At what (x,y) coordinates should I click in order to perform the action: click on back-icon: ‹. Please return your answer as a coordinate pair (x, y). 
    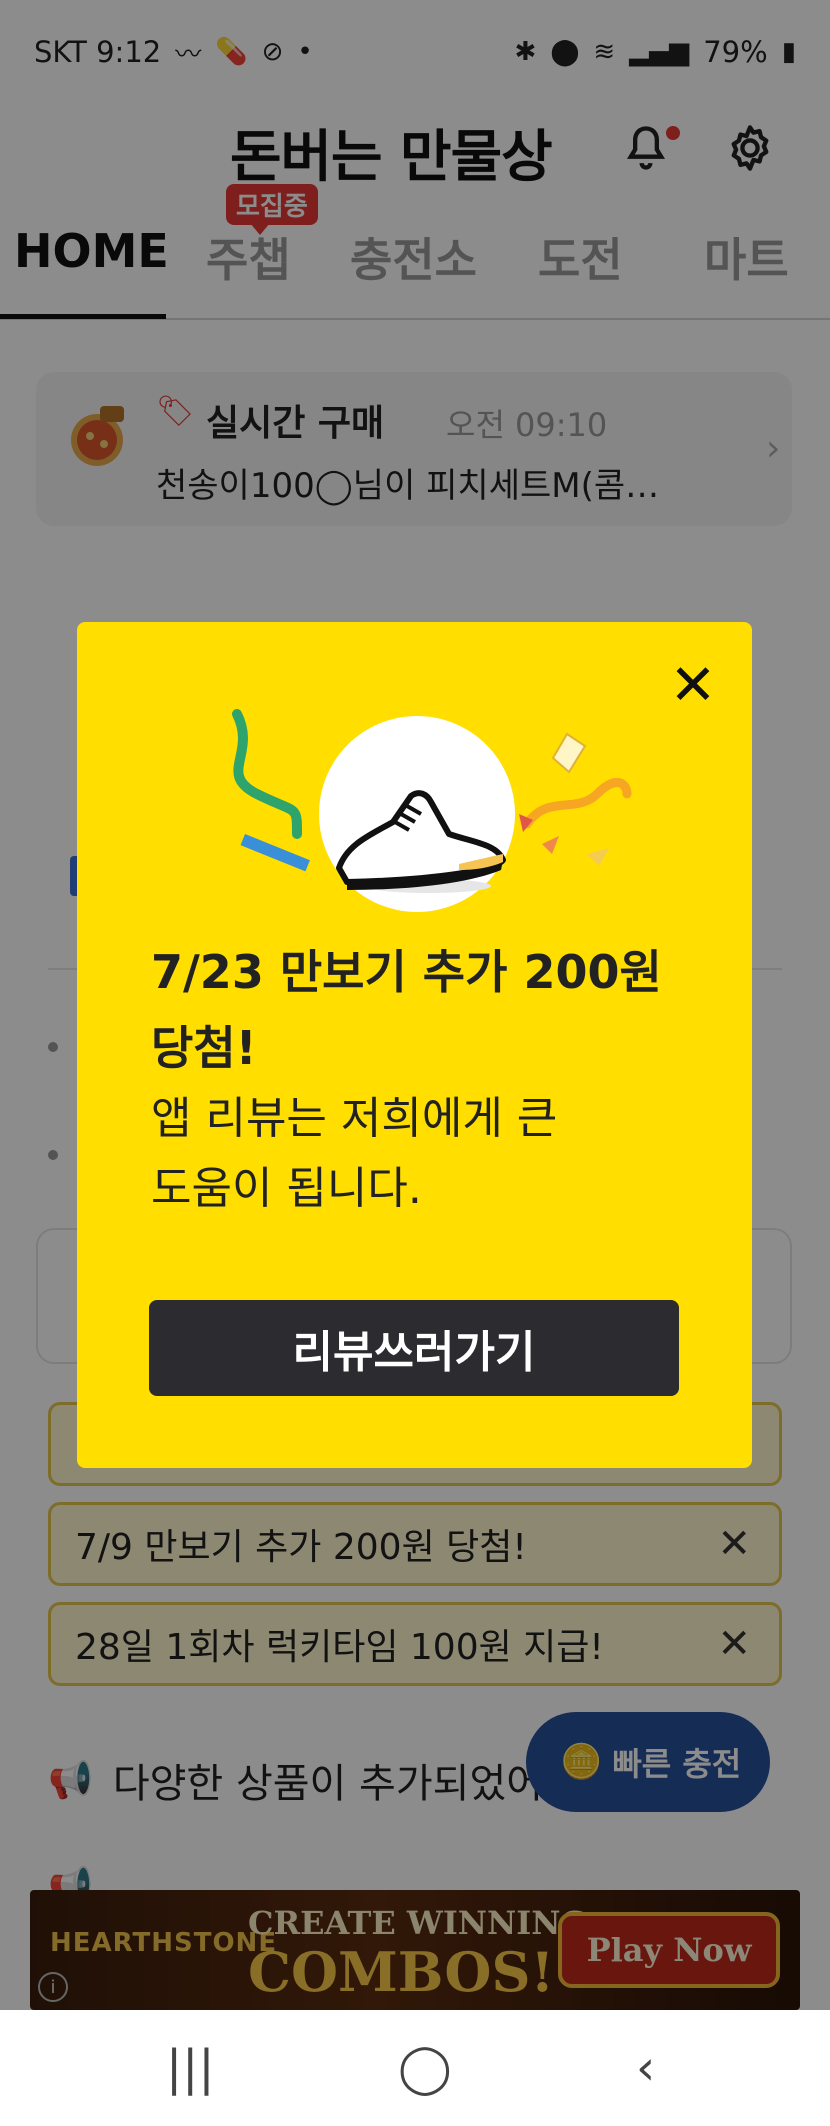
    Looking at the image, I should click on (645, 2068).